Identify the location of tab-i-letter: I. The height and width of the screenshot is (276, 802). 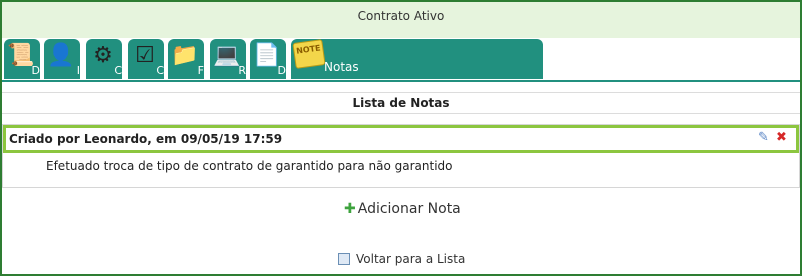
(78, 70).